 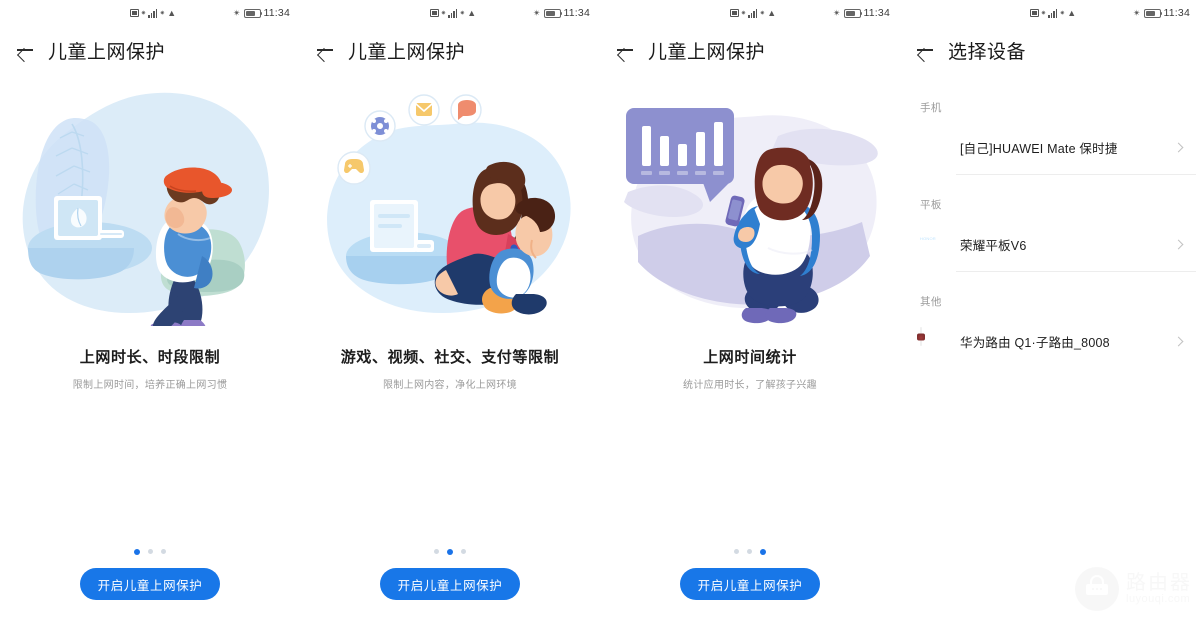 What do you see at coordinates (931, 302) in the screenshot?
I see `section-label-other: 其他` at bounding box center [931, 302].